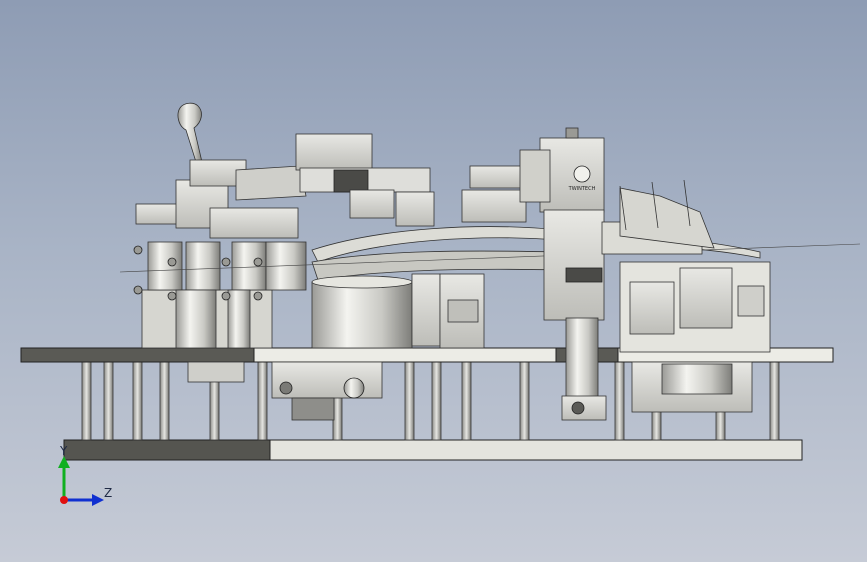 The width and height of the screenshot is (867, 562). Describe the element at coordinates (64, 500) in the screenshot. I see `triad-x-axis` at that location.